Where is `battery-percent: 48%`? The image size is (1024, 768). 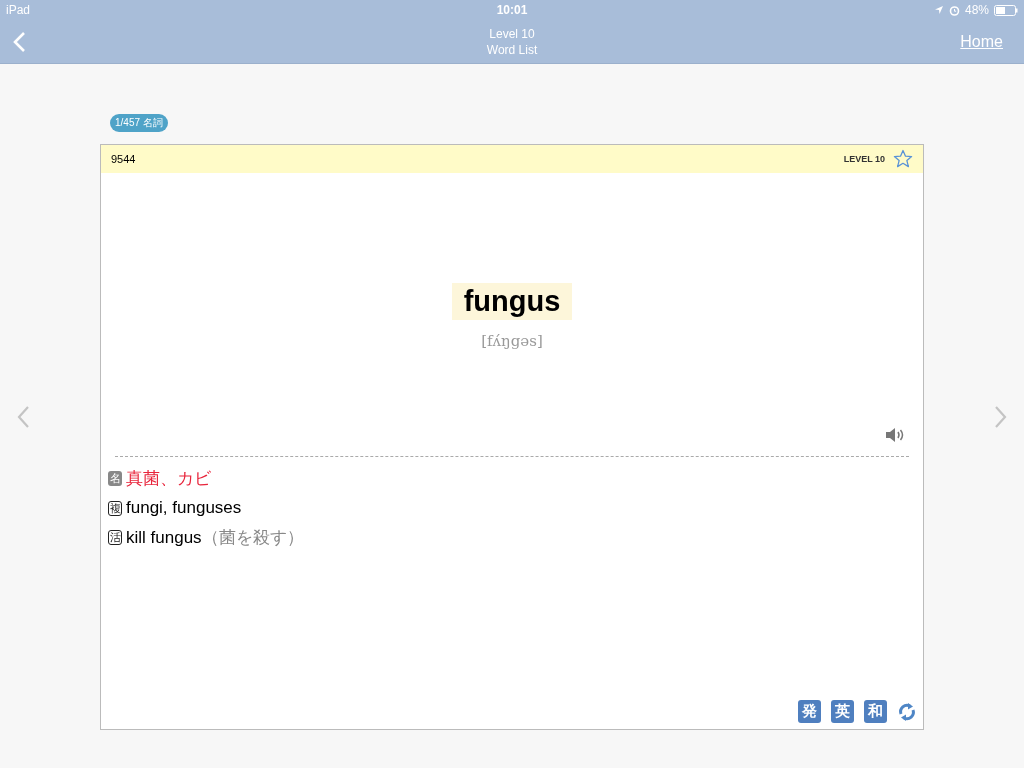 battery-percent: 48% is located at coordinates (976, 10).